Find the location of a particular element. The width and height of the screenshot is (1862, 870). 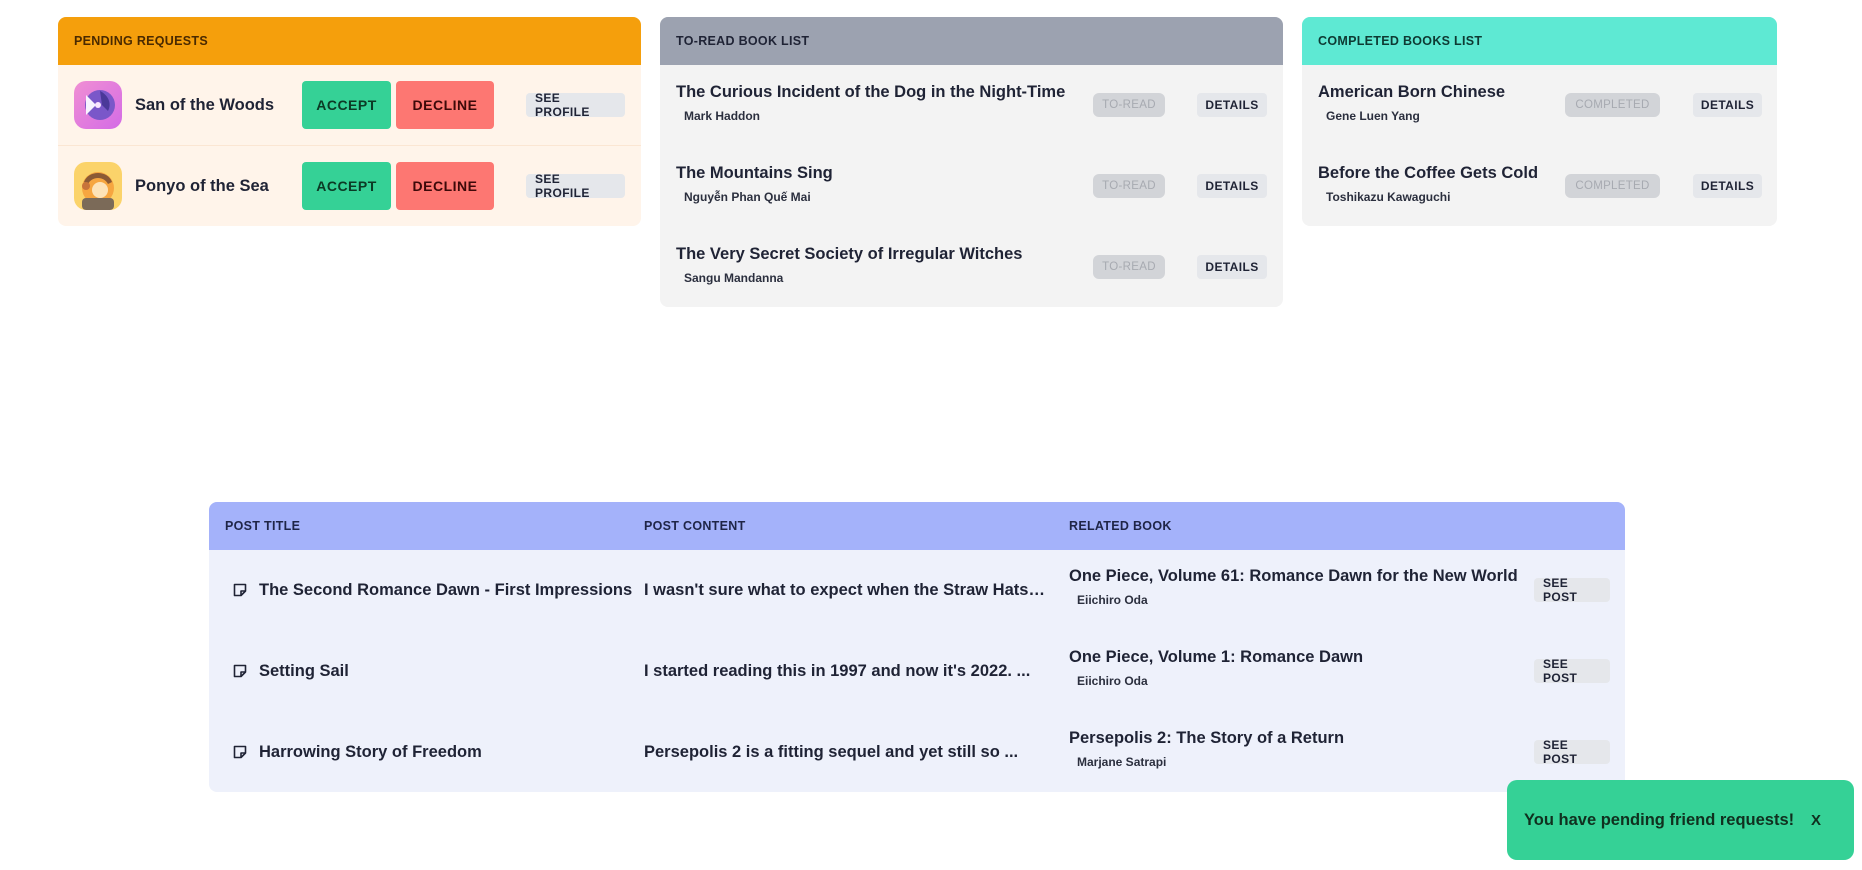

pending-requests-header: PENDING REQUESTS is located at coordinates (349, 41).